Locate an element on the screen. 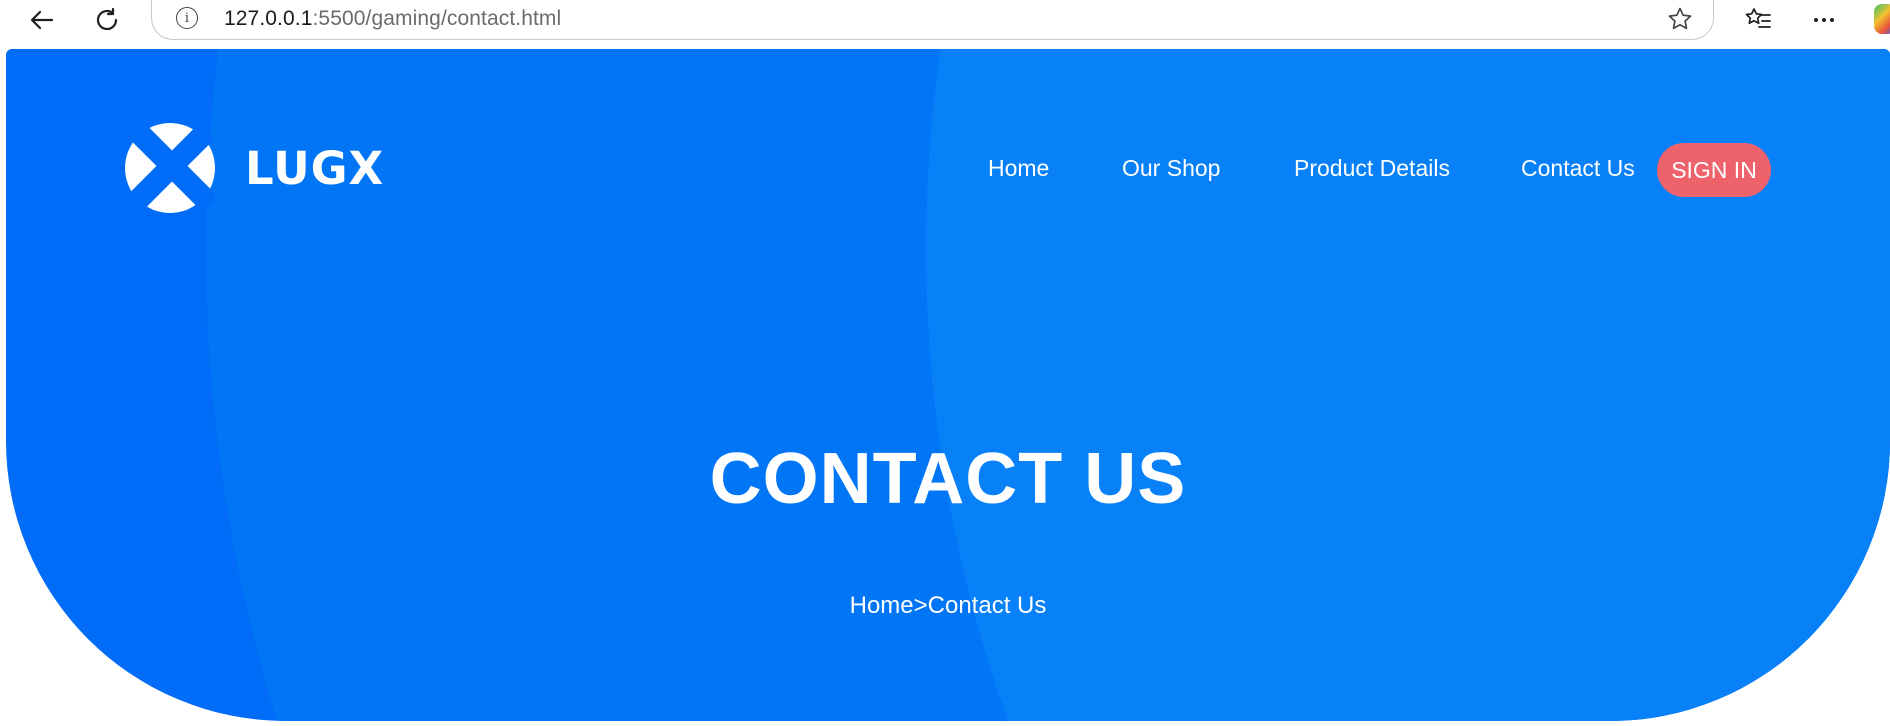 The image size is (1890, 726). back-arrow-icon is located at coordinates (42, 20).